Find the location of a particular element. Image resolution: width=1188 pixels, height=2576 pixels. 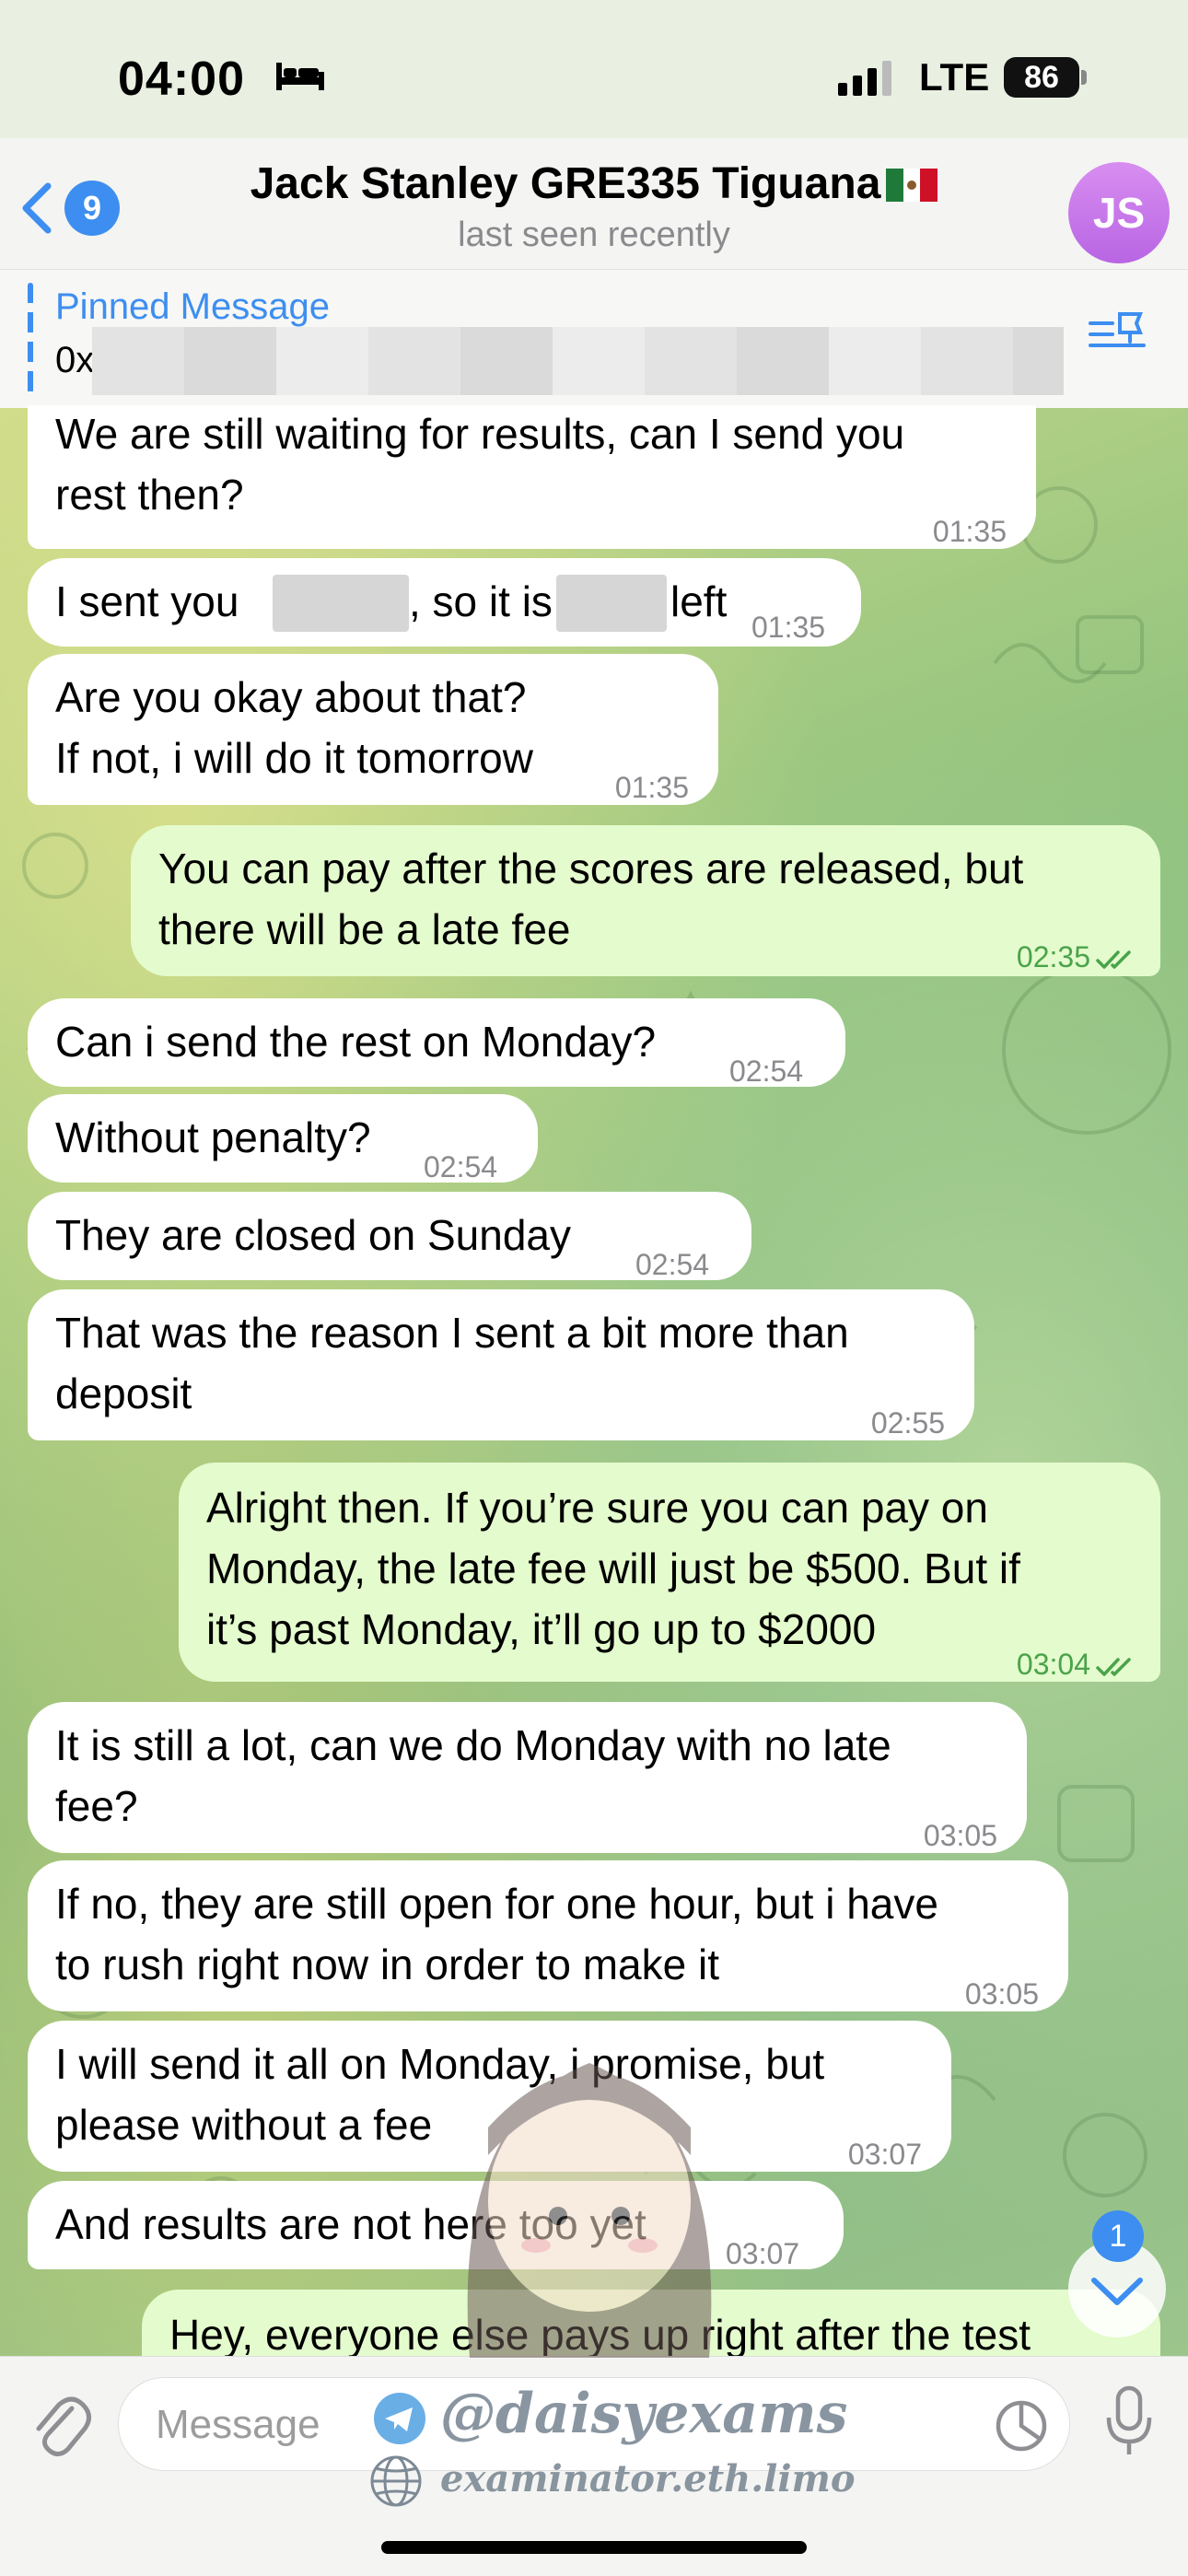

new-messages-badge: 1 is located at coordinates (1118, 2236).